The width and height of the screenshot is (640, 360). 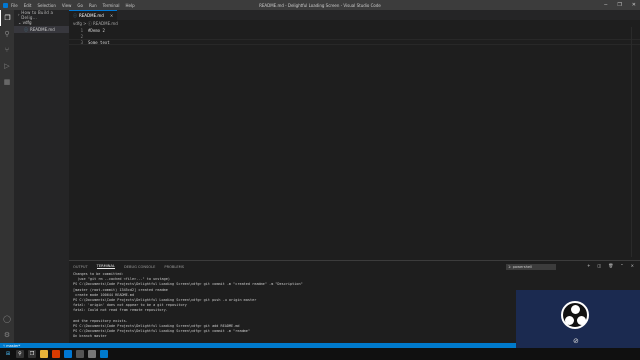 What do you see at coordinates (68, 354) in the screenshot?
I see `mail-icon` at bounding box center [68, 354].